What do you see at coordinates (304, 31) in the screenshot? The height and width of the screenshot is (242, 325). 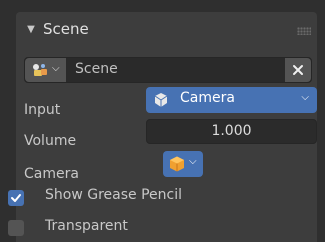 I see `drag-grip-icon` at bounding box center [304, 31].